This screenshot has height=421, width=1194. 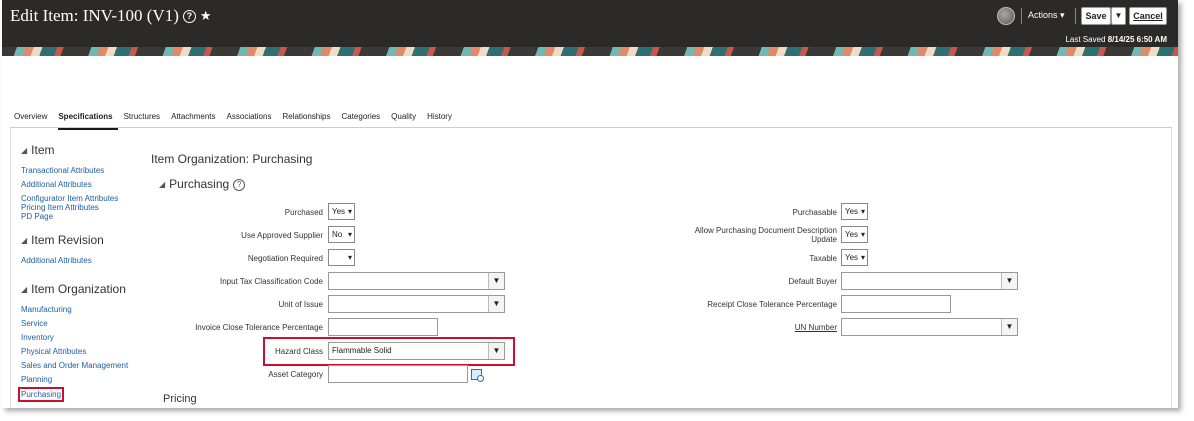 What do you see at coordinates (590, 51) in the screenshot?
I see `decorative-banner` at bounding box center [590, 51].